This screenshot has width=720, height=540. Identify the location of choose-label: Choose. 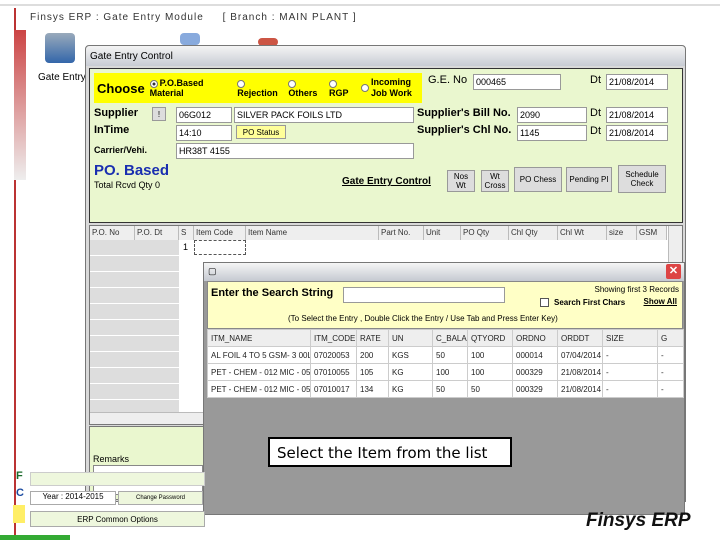
(121, 88).